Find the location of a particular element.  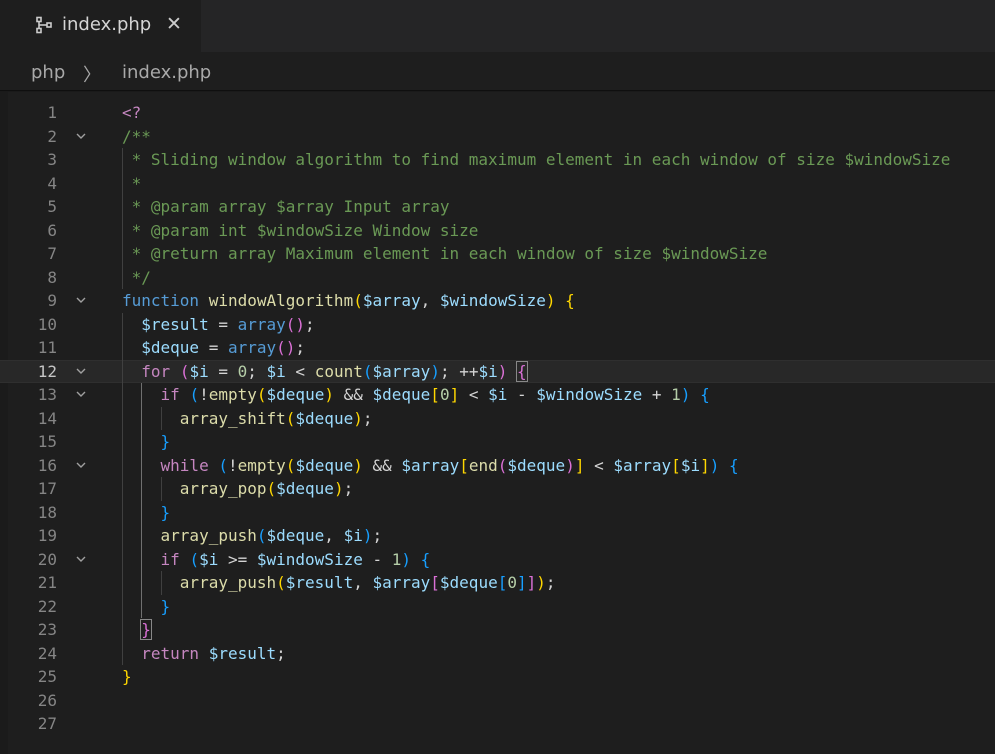

breadcrumb-item-index-php: index.php is located at coordinates (166, 72).